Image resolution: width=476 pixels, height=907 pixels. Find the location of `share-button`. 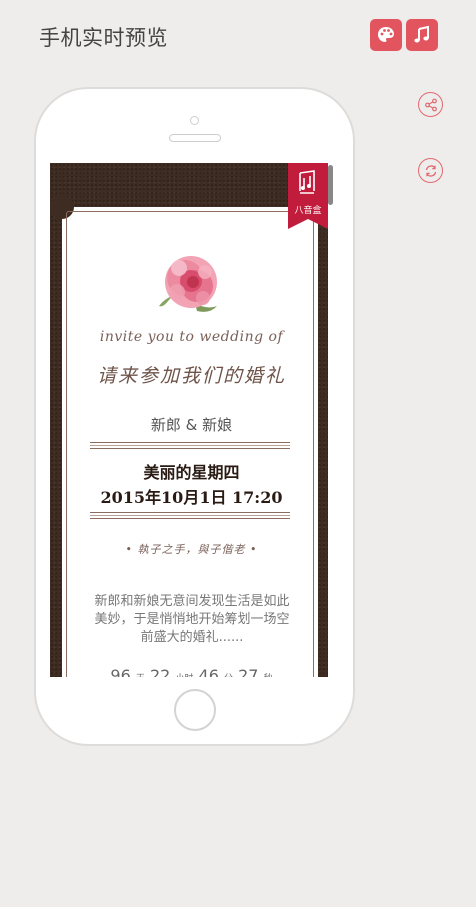

share-button is located at coordinates (430, 104).